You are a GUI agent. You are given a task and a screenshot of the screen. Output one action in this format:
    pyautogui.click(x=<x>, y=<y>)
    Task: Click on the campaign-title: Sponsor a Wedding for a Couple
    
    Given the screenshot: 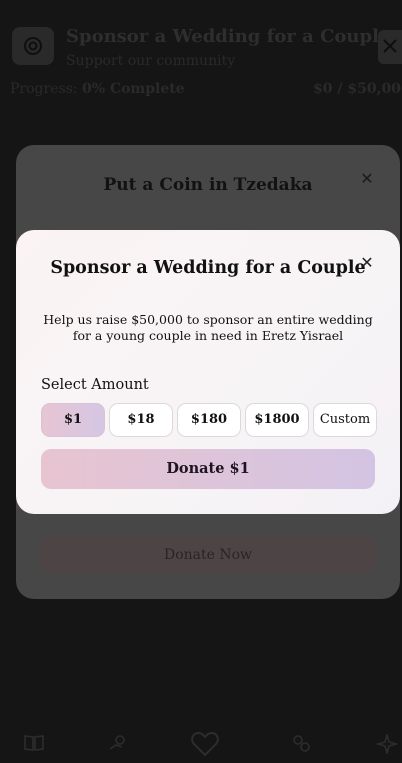 What is the action you would take?
    pyautogui.click(x=228, y=36)
    